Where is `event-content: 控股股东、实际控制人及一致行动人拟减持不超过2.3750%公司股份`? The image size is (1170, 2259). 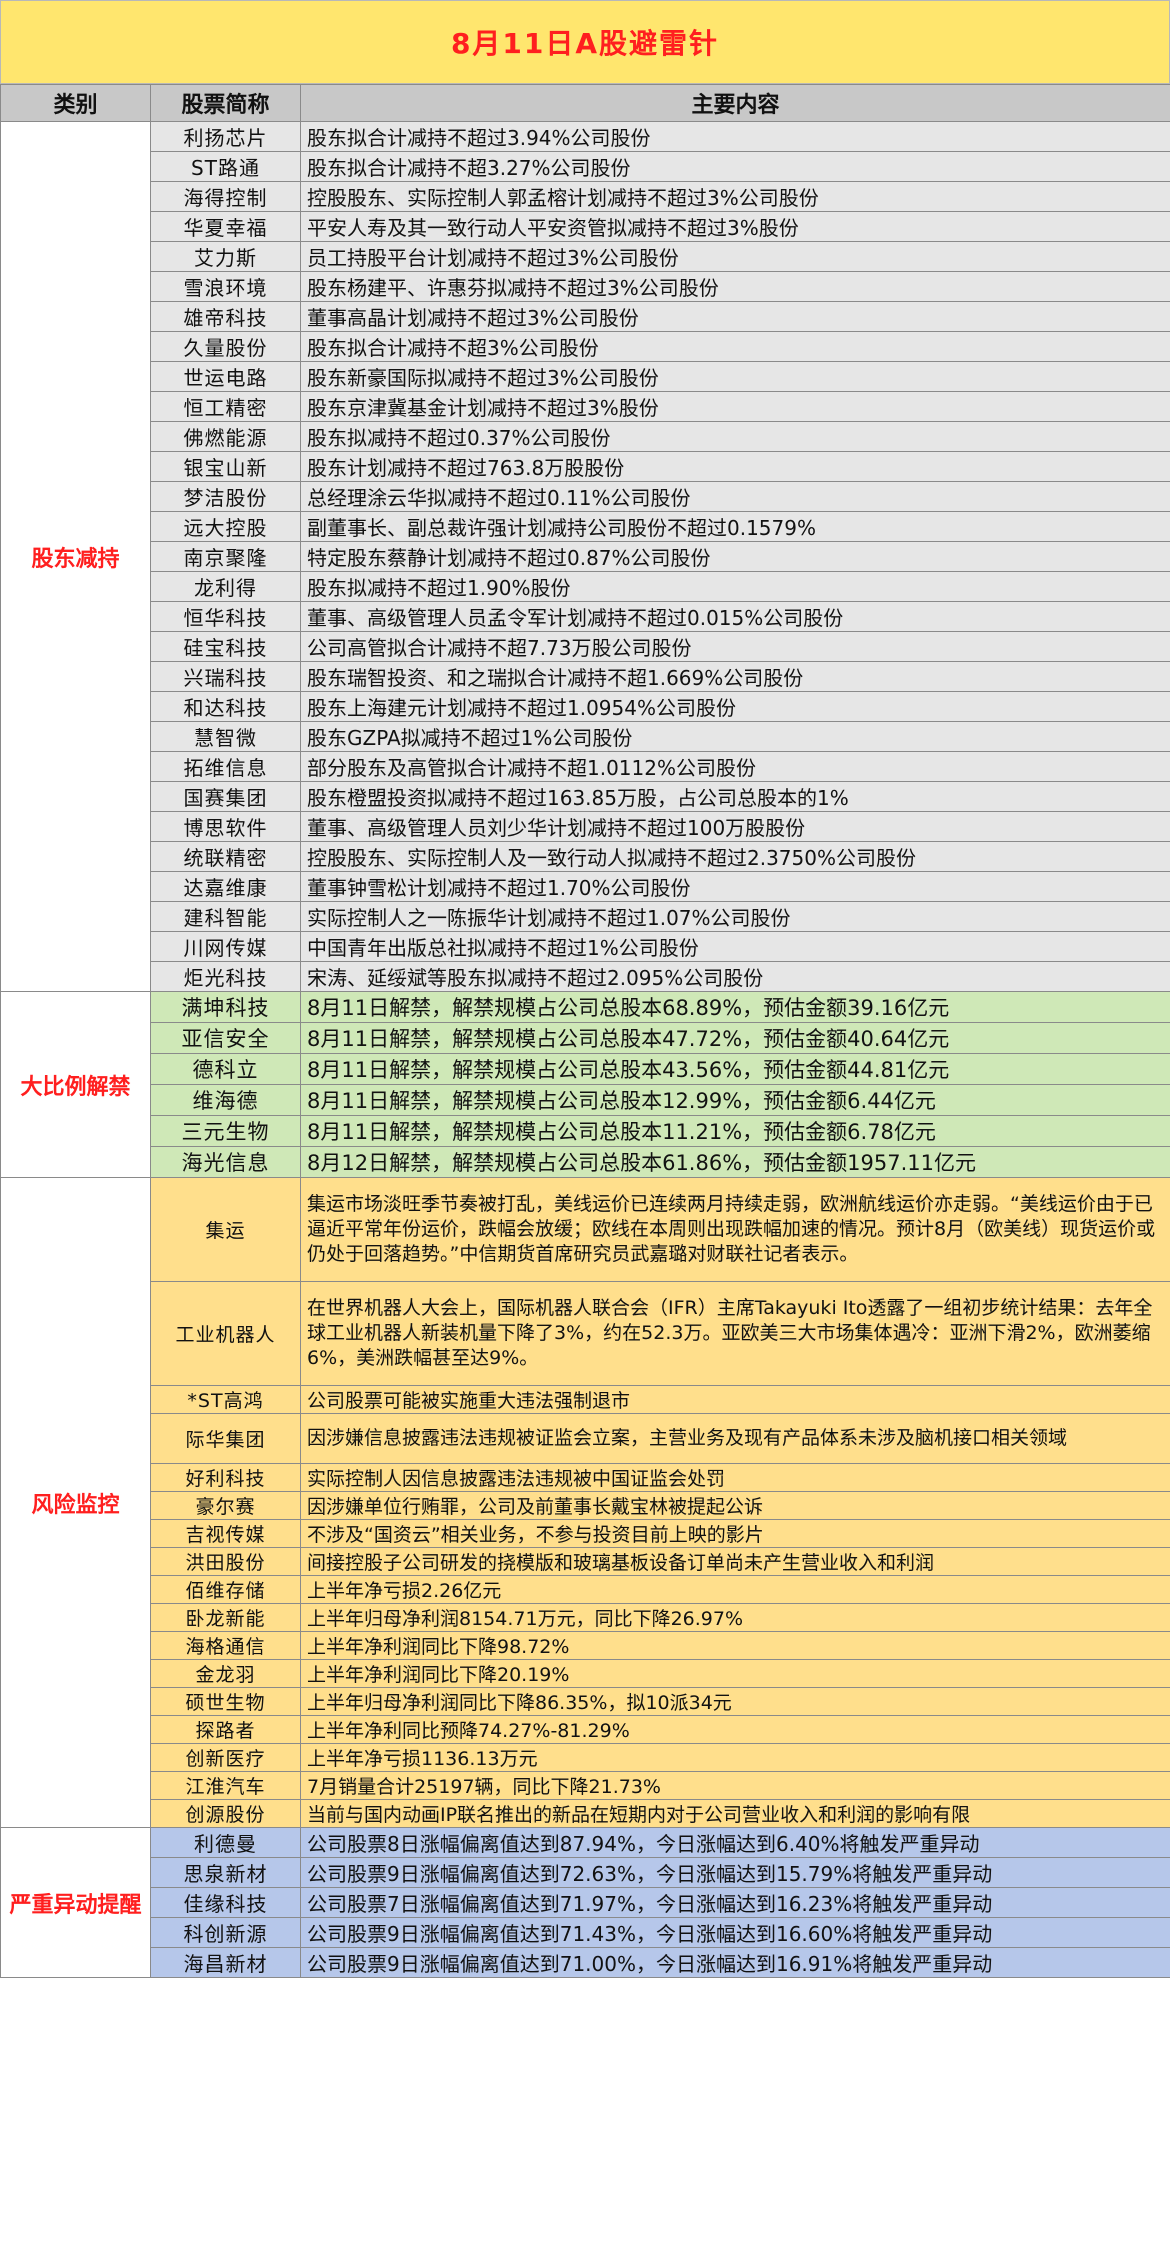
event-content: 控股股东、实际控制人及一致行动人拟减持不超过2.3750%公司股份 is located at coordinates (735, 856).